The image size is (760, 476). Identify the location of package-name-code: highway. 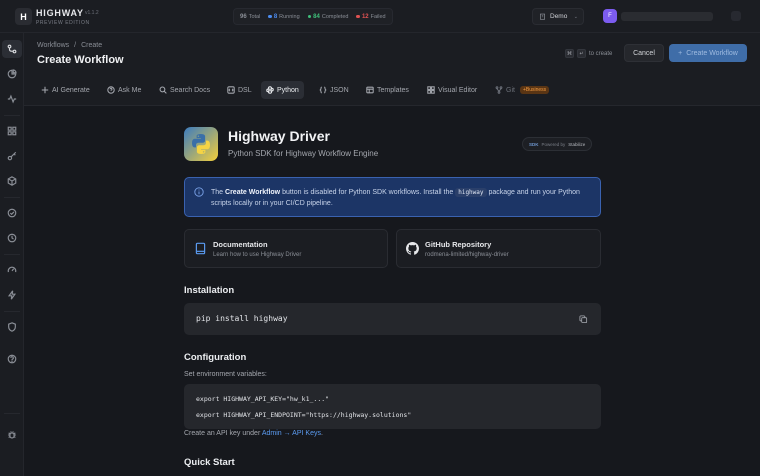
(471, 192).